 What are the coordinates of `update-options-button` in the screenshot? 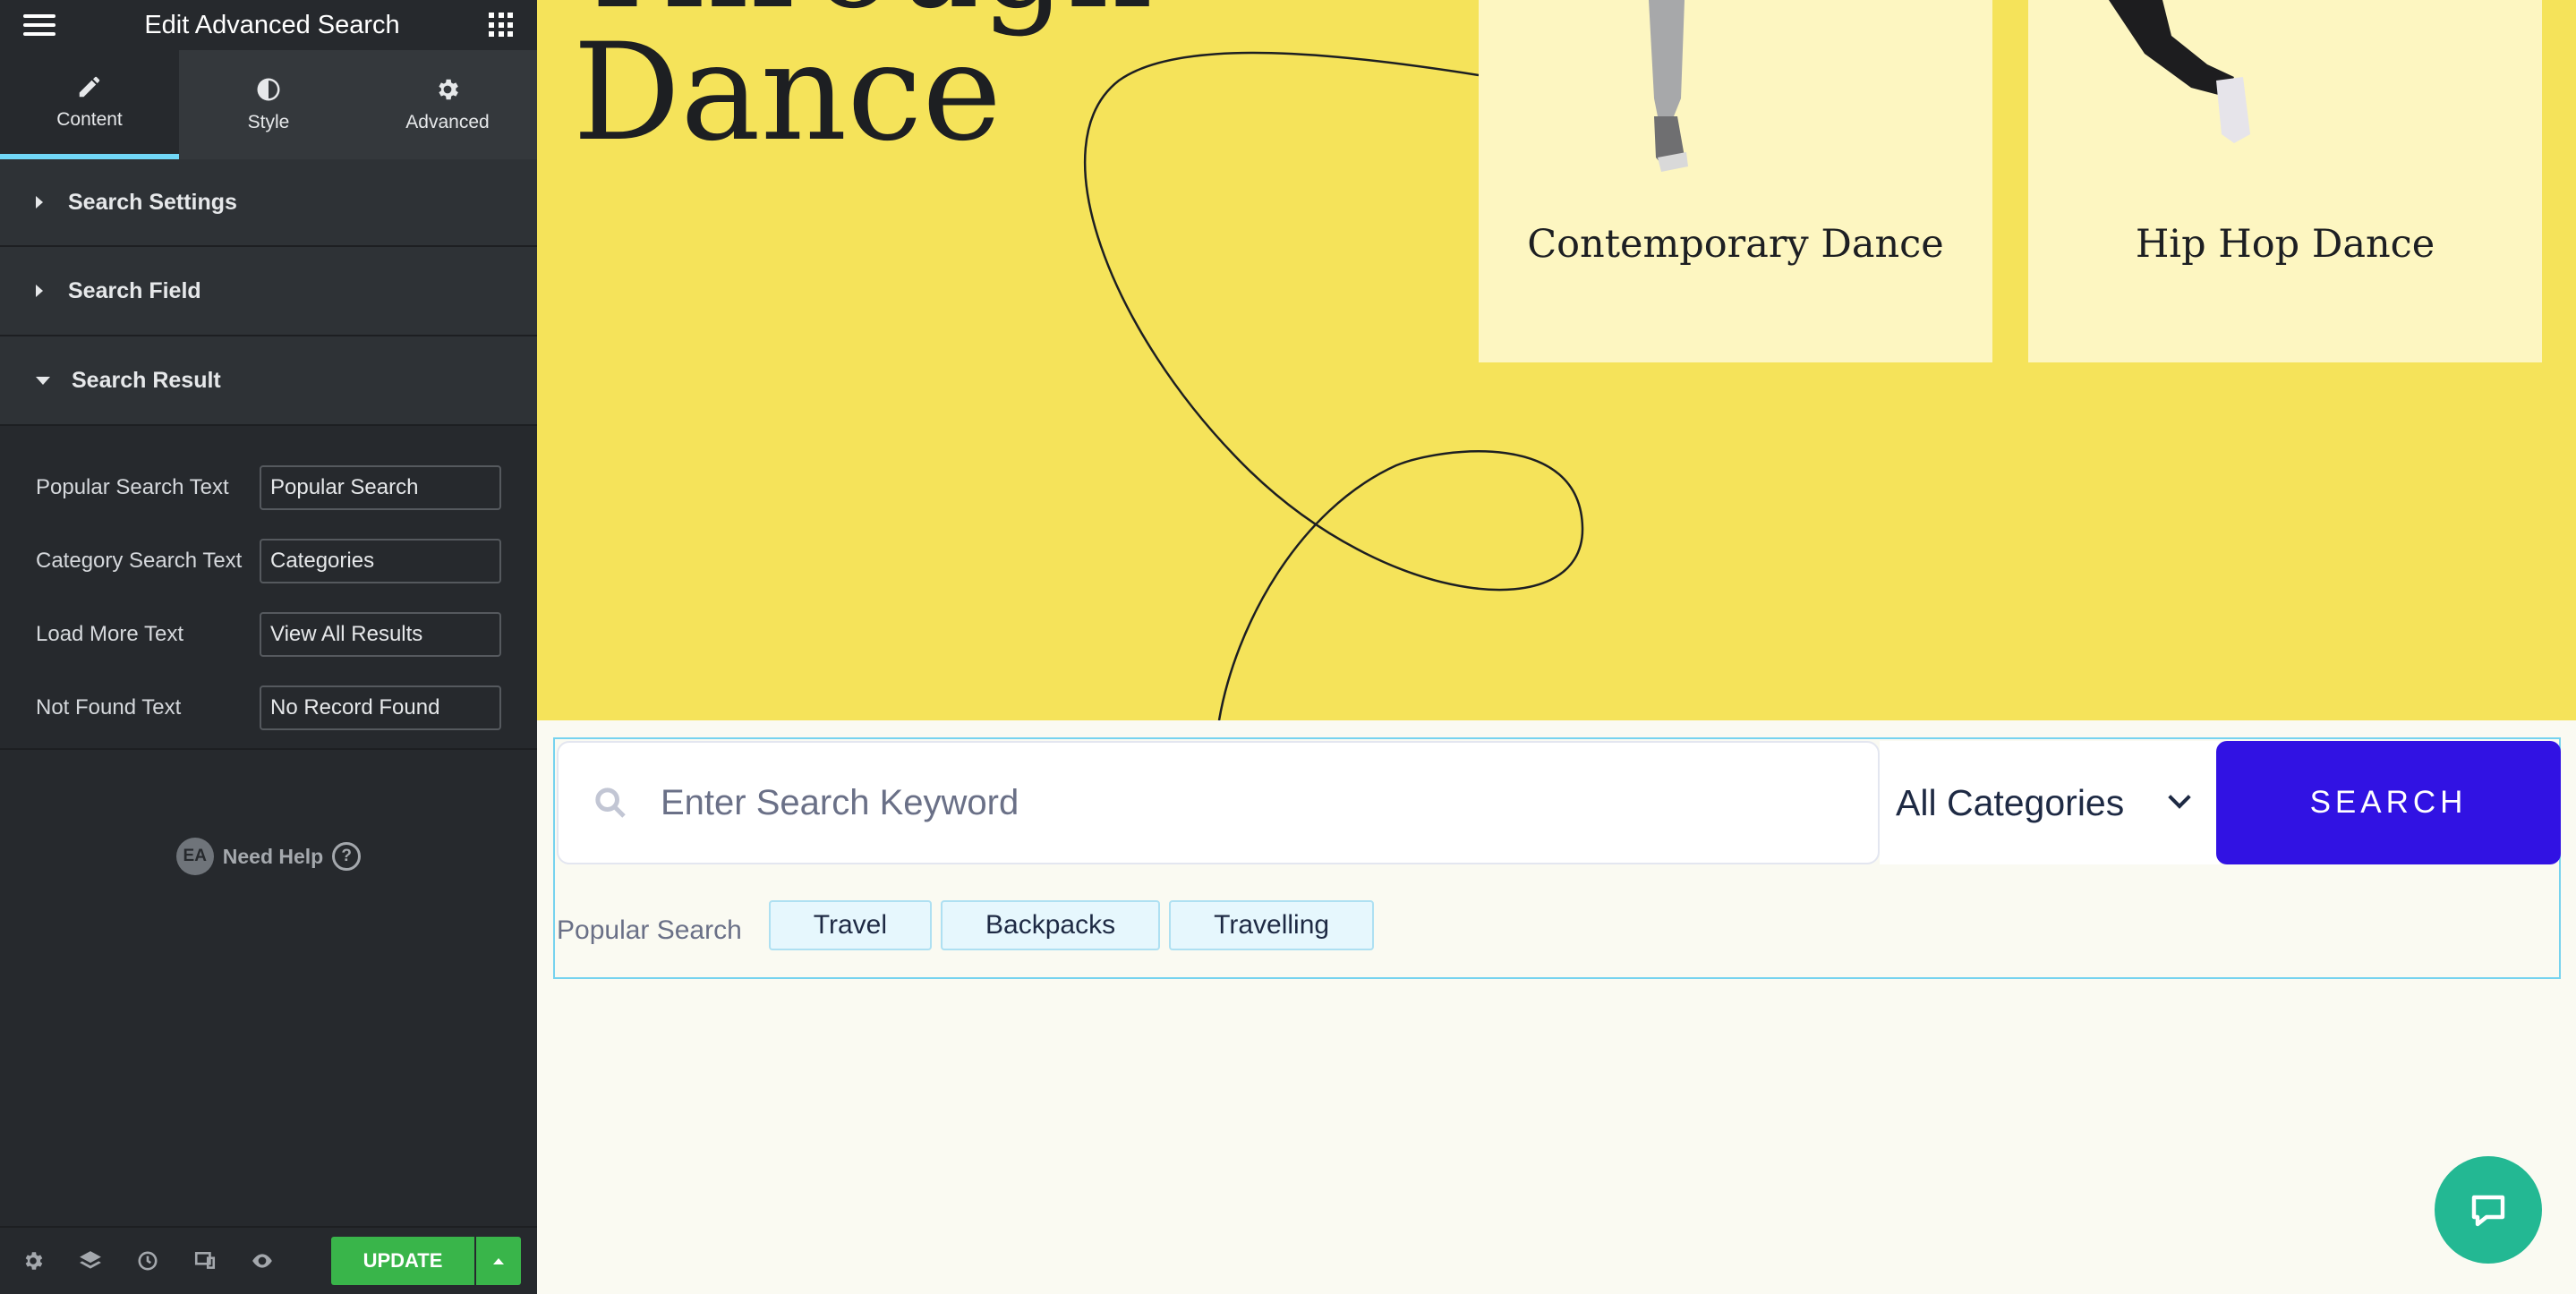 It's located at (498, 1261).